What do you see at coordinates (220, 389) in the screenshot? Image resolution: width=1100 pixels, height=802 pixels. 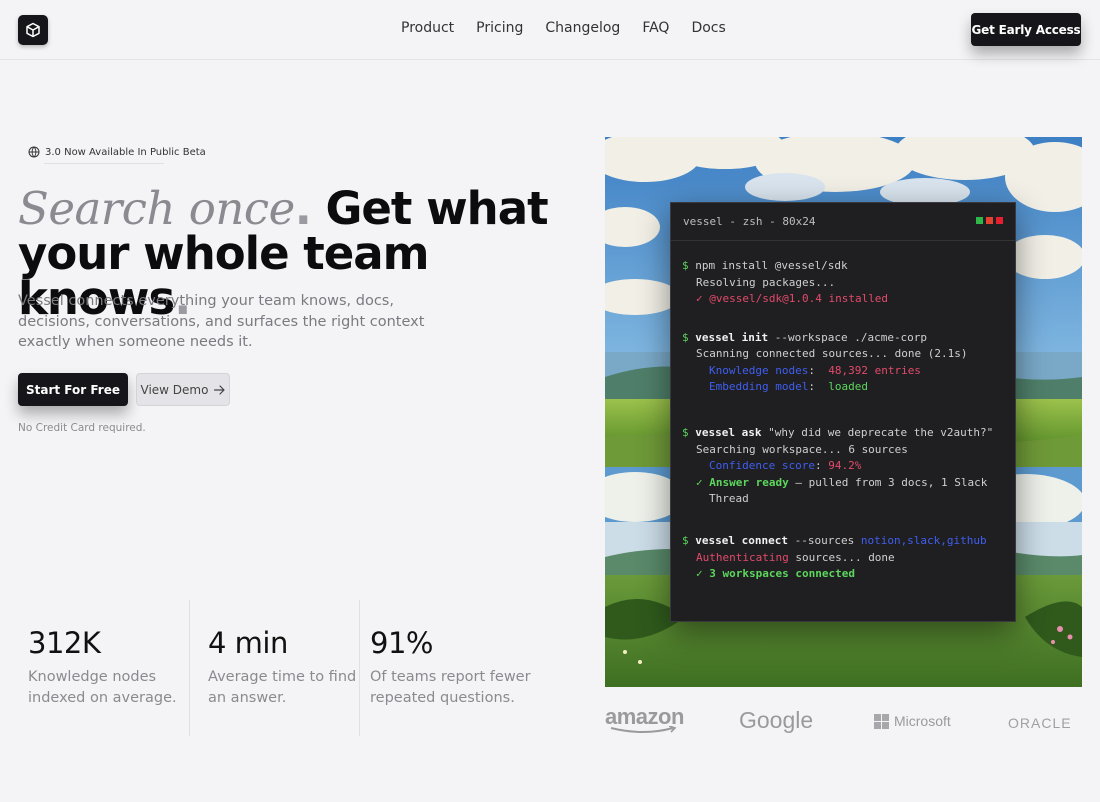 I see `arrow-right-icon` at bounding box center [220, 389].